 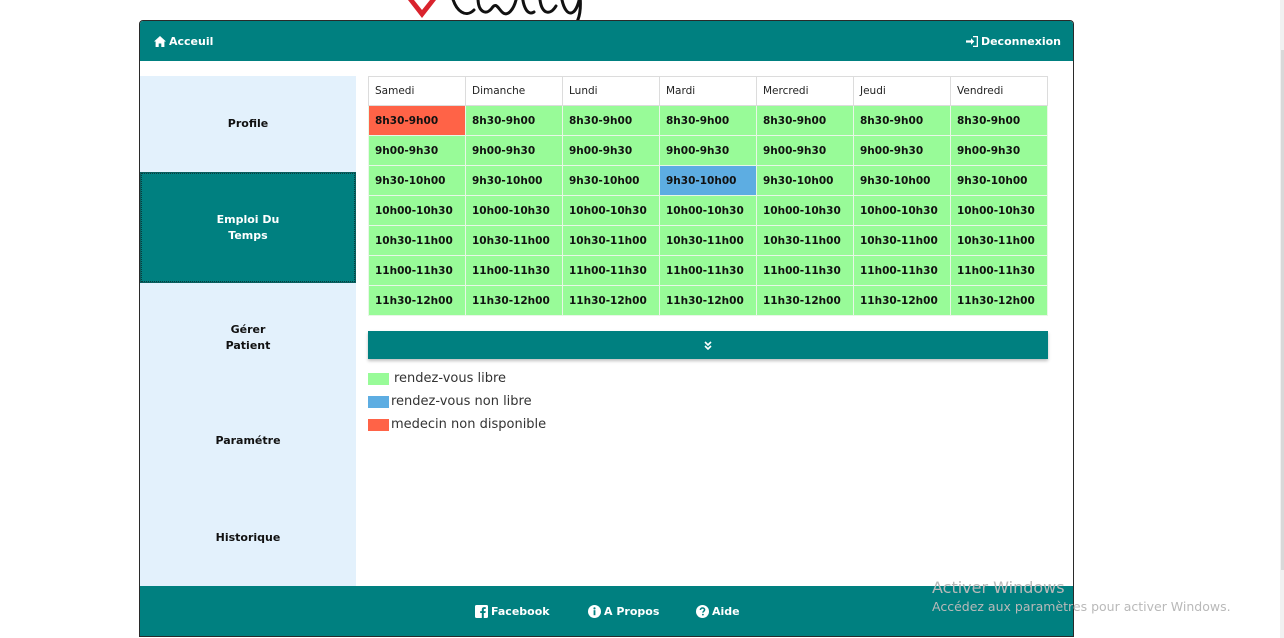 I want to click on sidebar-item-label-line2: Patient, so click(x=248, y=345).